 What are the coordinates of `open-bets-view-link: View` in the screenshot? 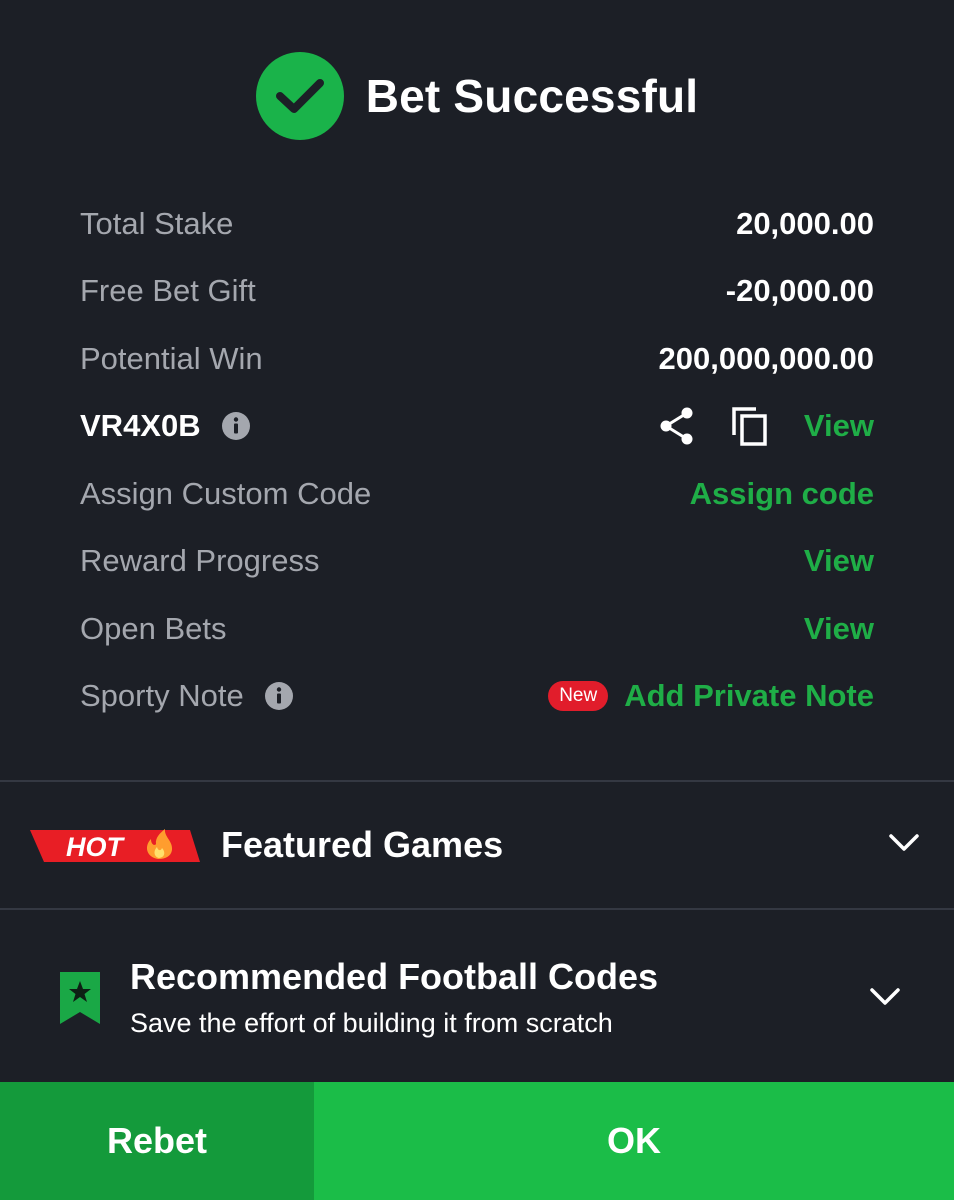 It's located at (839, 629).